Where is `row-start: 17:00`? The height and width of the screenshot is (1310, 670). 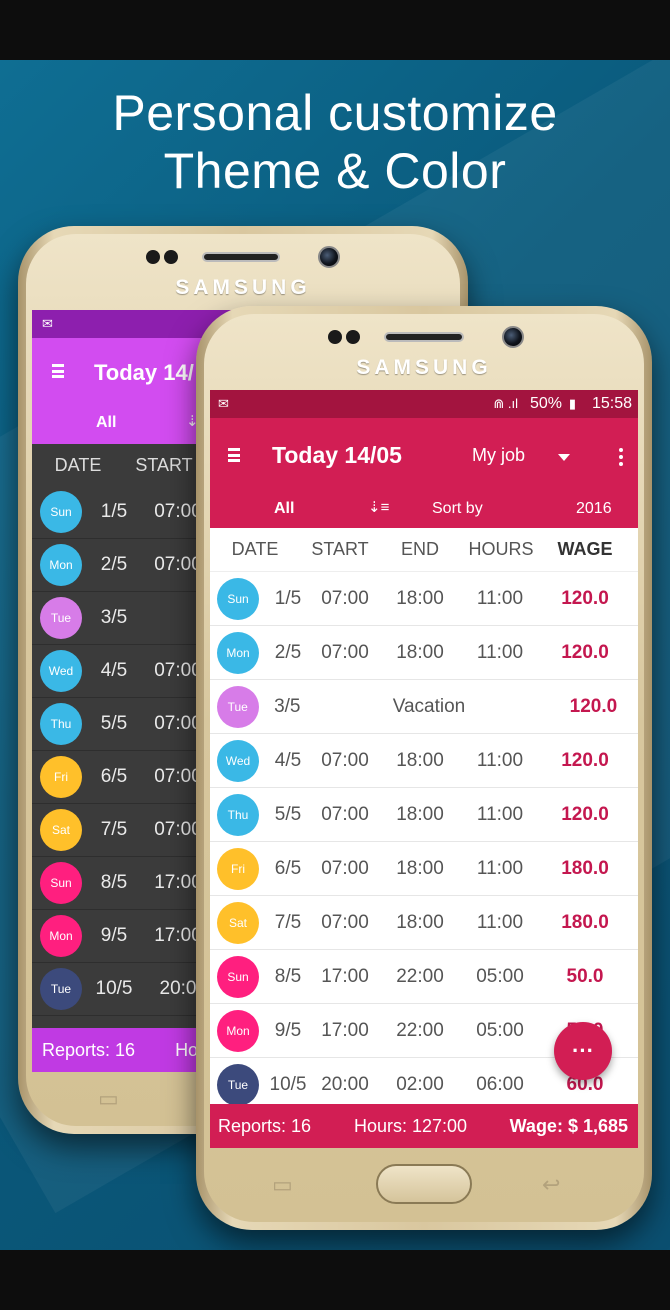
row-start: 17:00 is located at coordinates (345, 1030).